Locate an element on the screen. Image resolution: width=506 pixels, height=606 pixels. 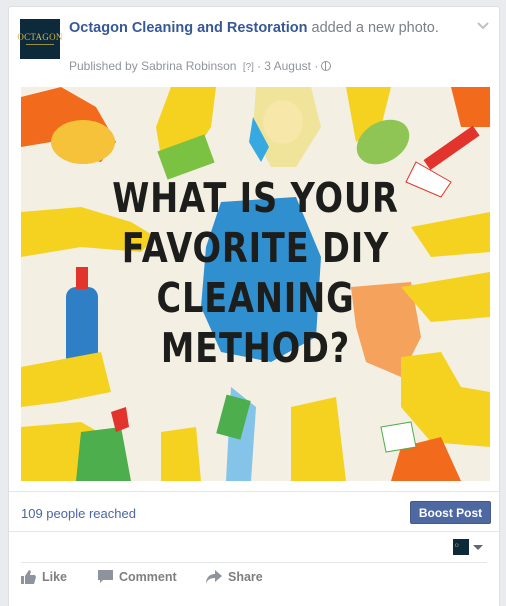
comment-label: Comment is located at coordinates (148, 577).